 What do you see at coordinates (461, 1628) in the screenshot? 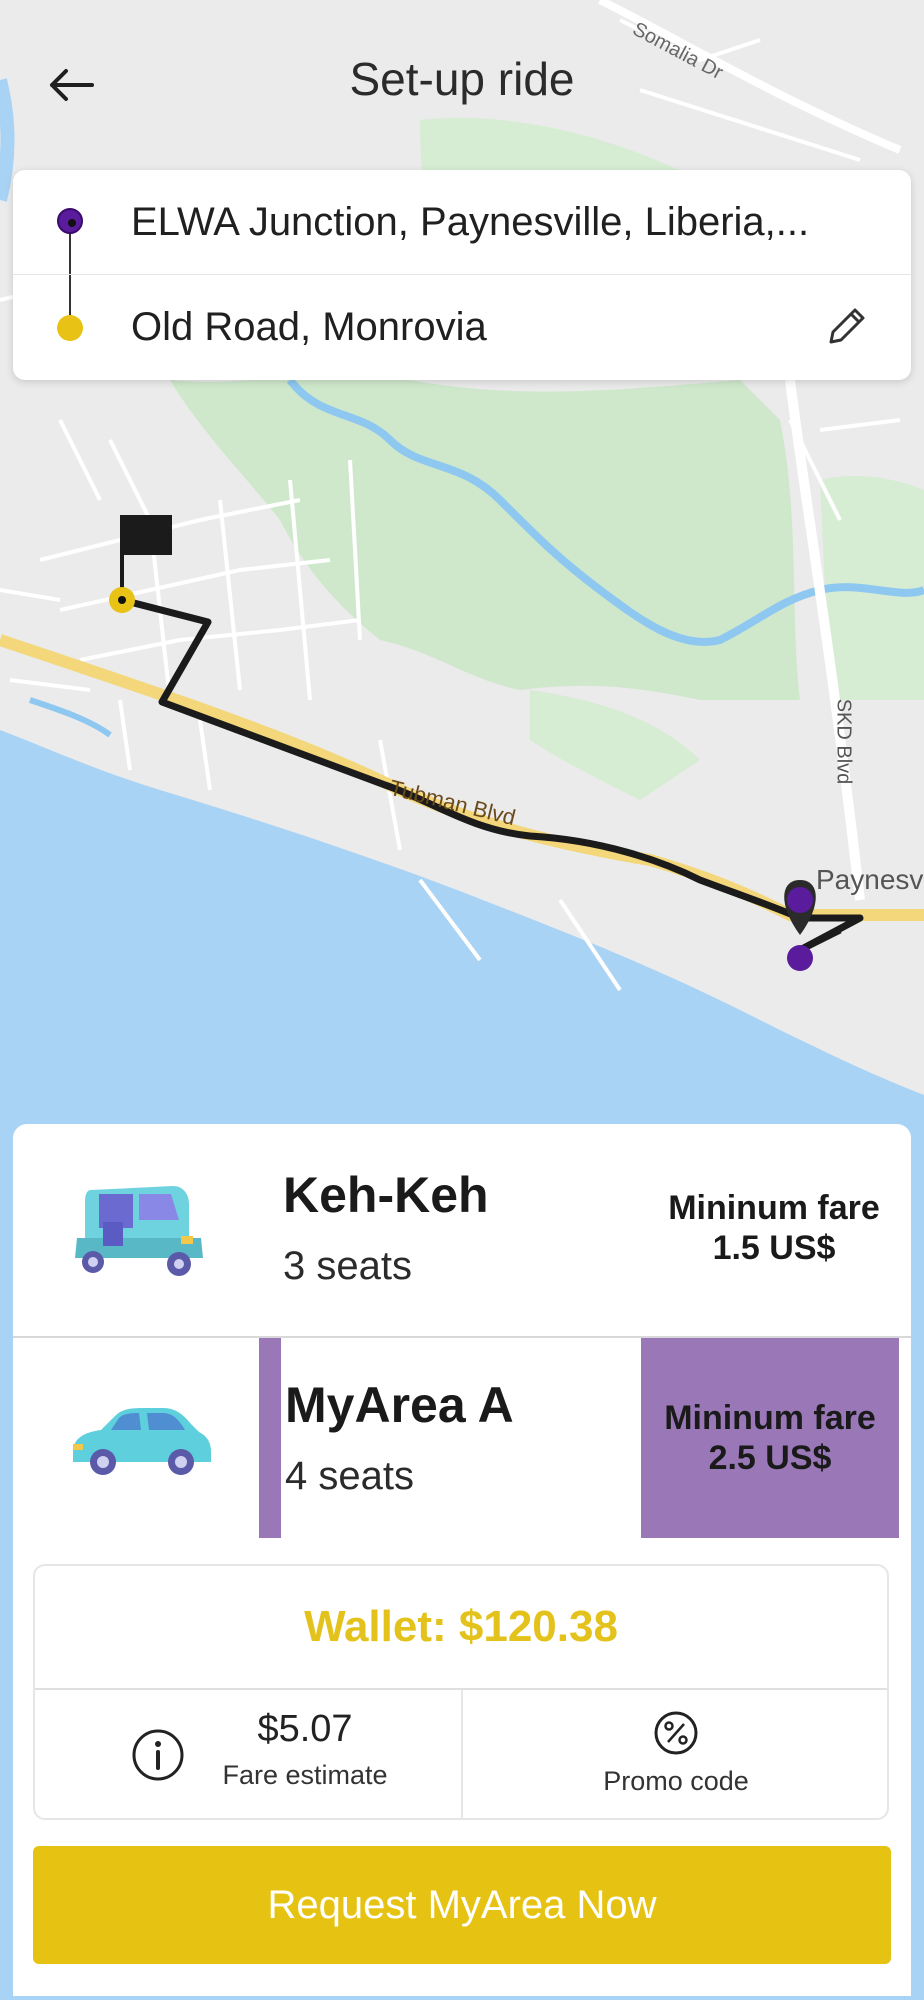
I see `wallet-balance: Wallet: $120.38` at bounding box center [461, 1628].